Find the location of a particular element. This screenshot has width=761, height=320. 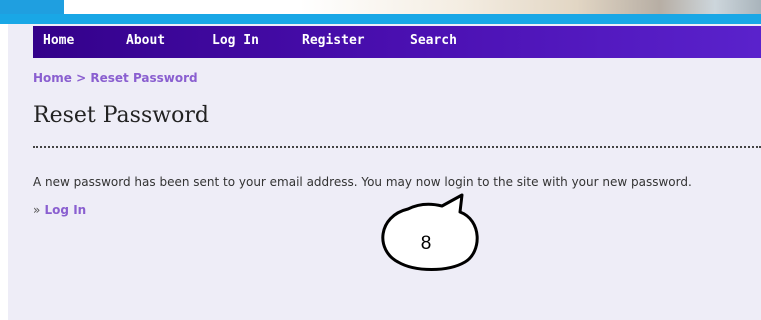

double-chevron-icon: » is located at coordinates (37, 210).